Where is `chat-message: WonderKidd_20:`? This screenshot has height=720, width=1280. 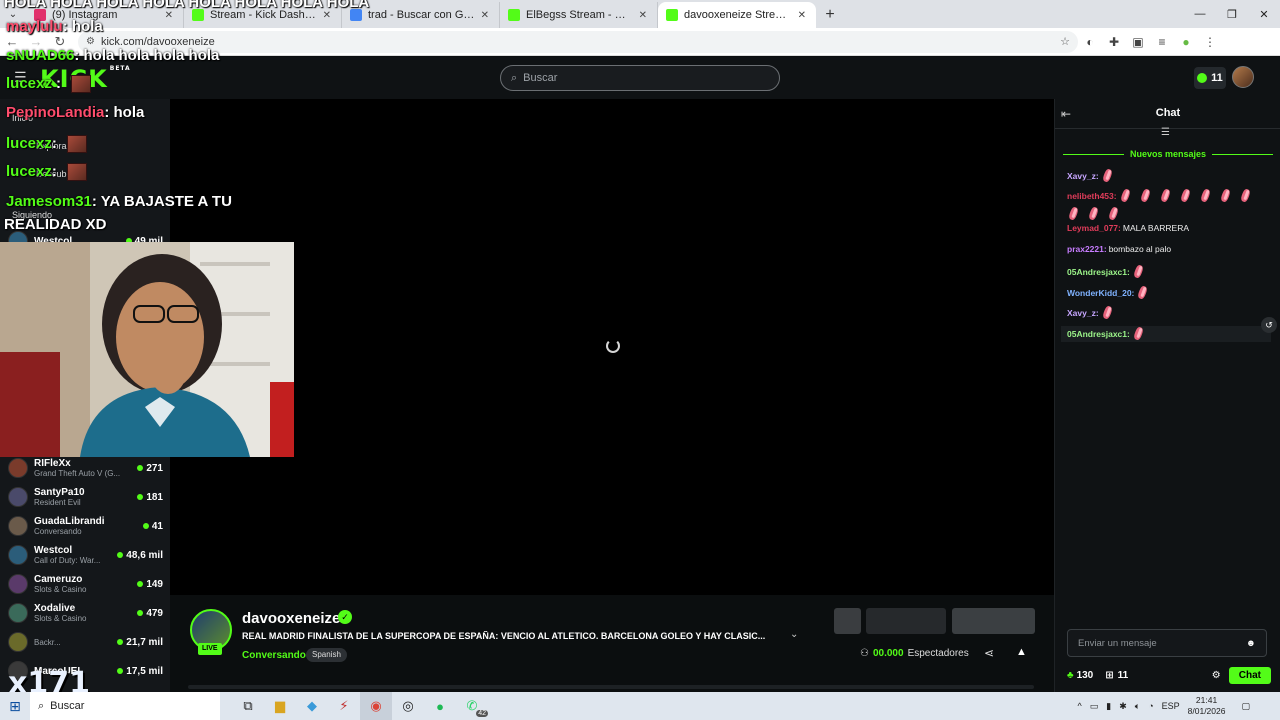 chat-message: WonderKidd_20: is located at coordinates (1169, 293).